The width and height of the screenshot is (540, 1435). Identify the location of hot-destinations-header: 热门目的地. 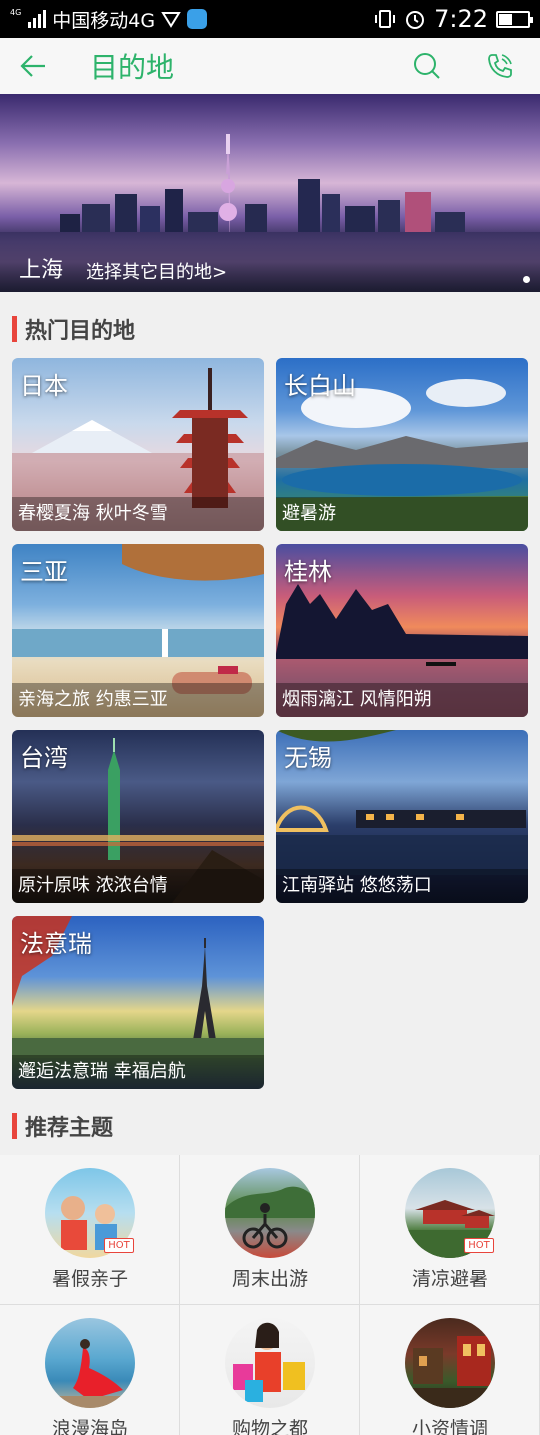
(270, 329).